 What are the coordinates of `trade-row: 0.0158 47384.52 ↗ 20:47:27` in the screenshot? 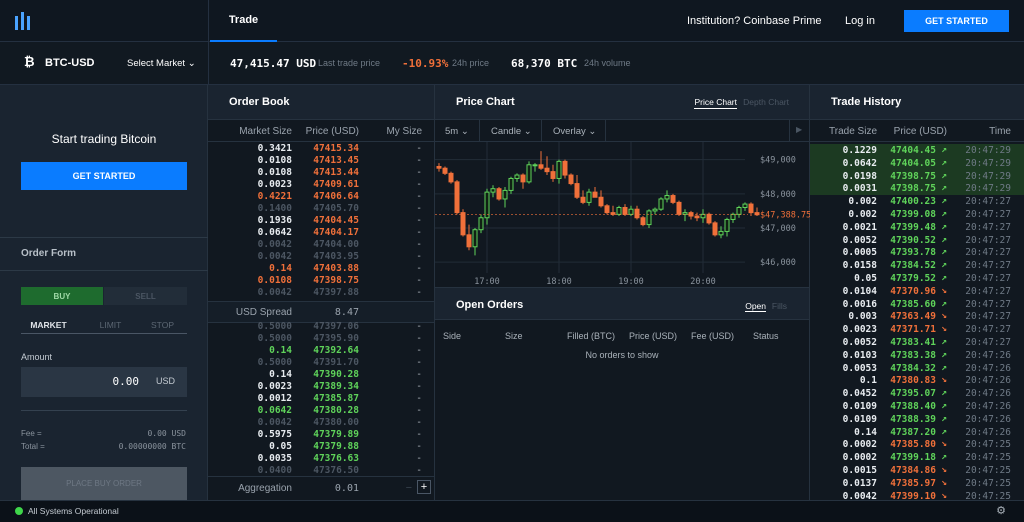 It's located at (917, 265).